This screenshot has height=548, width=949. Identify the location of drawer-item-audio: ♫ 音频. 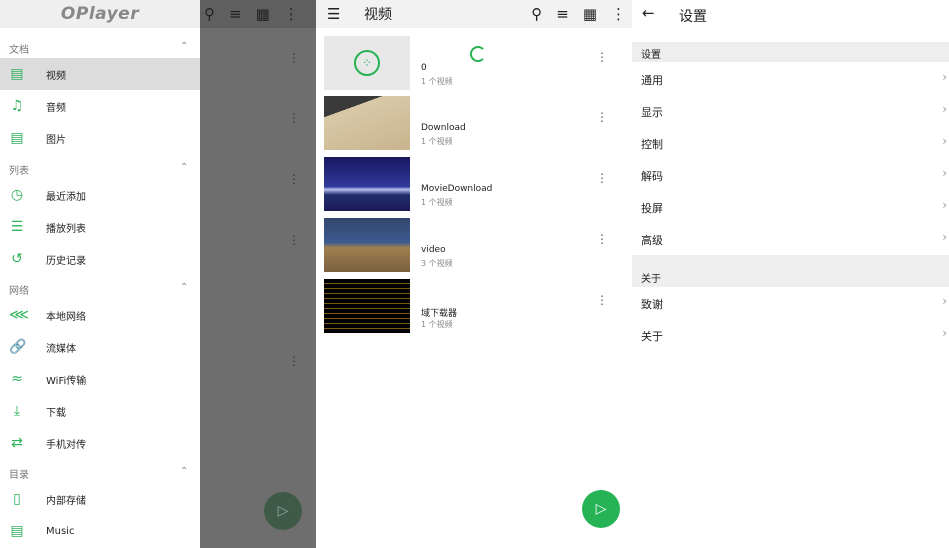
(100, 106).